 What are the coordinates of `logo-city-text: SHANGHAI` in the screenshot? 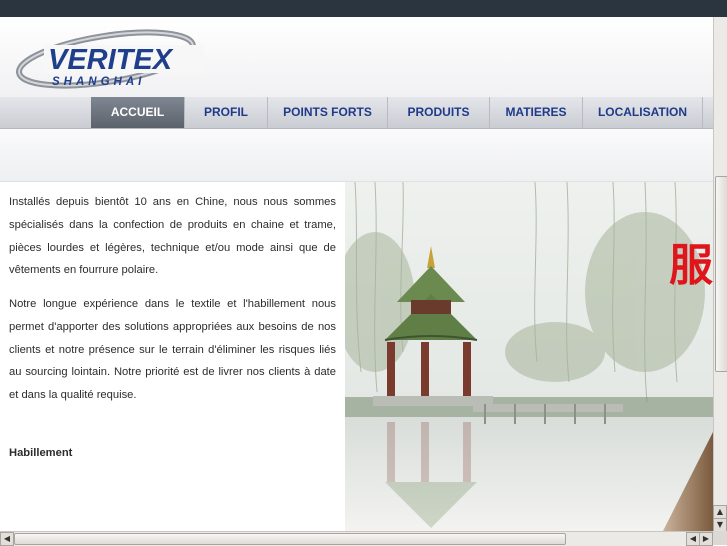 It's located at (98, 82).